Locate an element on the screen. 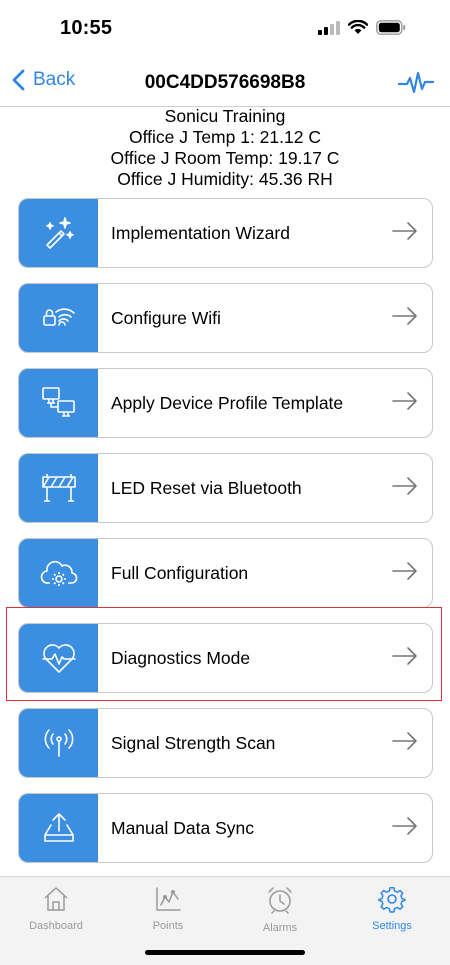 The height and width of the screenshot is (965, 450). manual-data-sync-item: Manual Data Sync is located at coordinates (225, 828).